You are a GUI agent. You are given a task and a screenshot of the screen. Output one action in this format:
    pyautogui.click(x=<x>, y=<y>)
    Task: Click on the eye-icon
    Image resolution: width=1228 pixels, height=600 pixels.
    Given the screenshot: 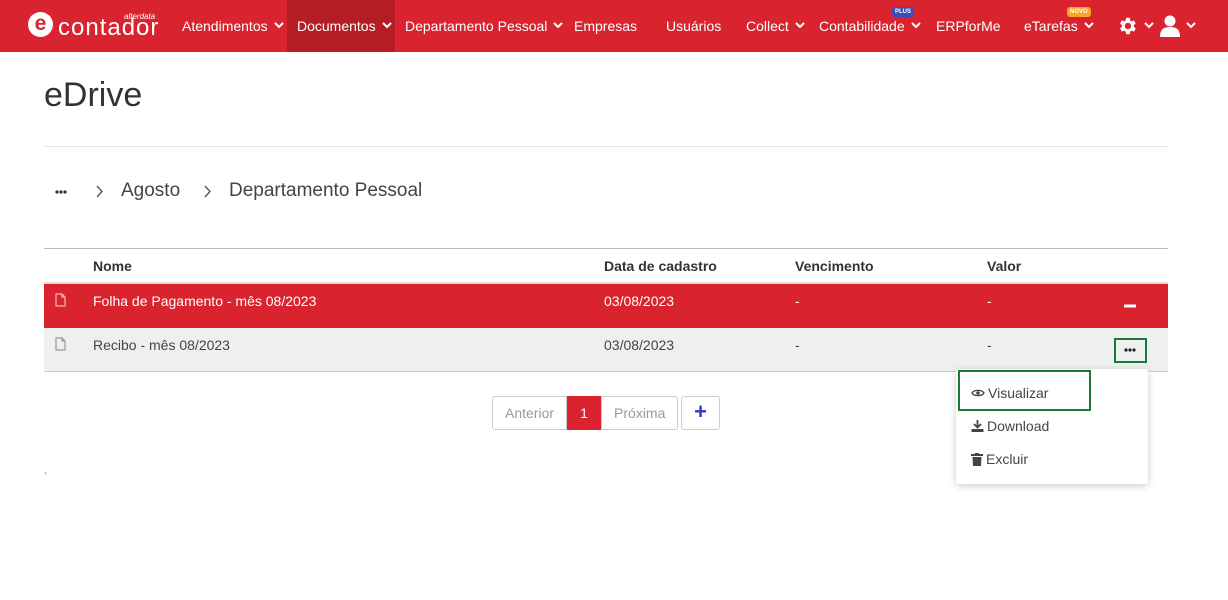 What is the action you would take?
    pyautogui.click(x=978, y=393)
    